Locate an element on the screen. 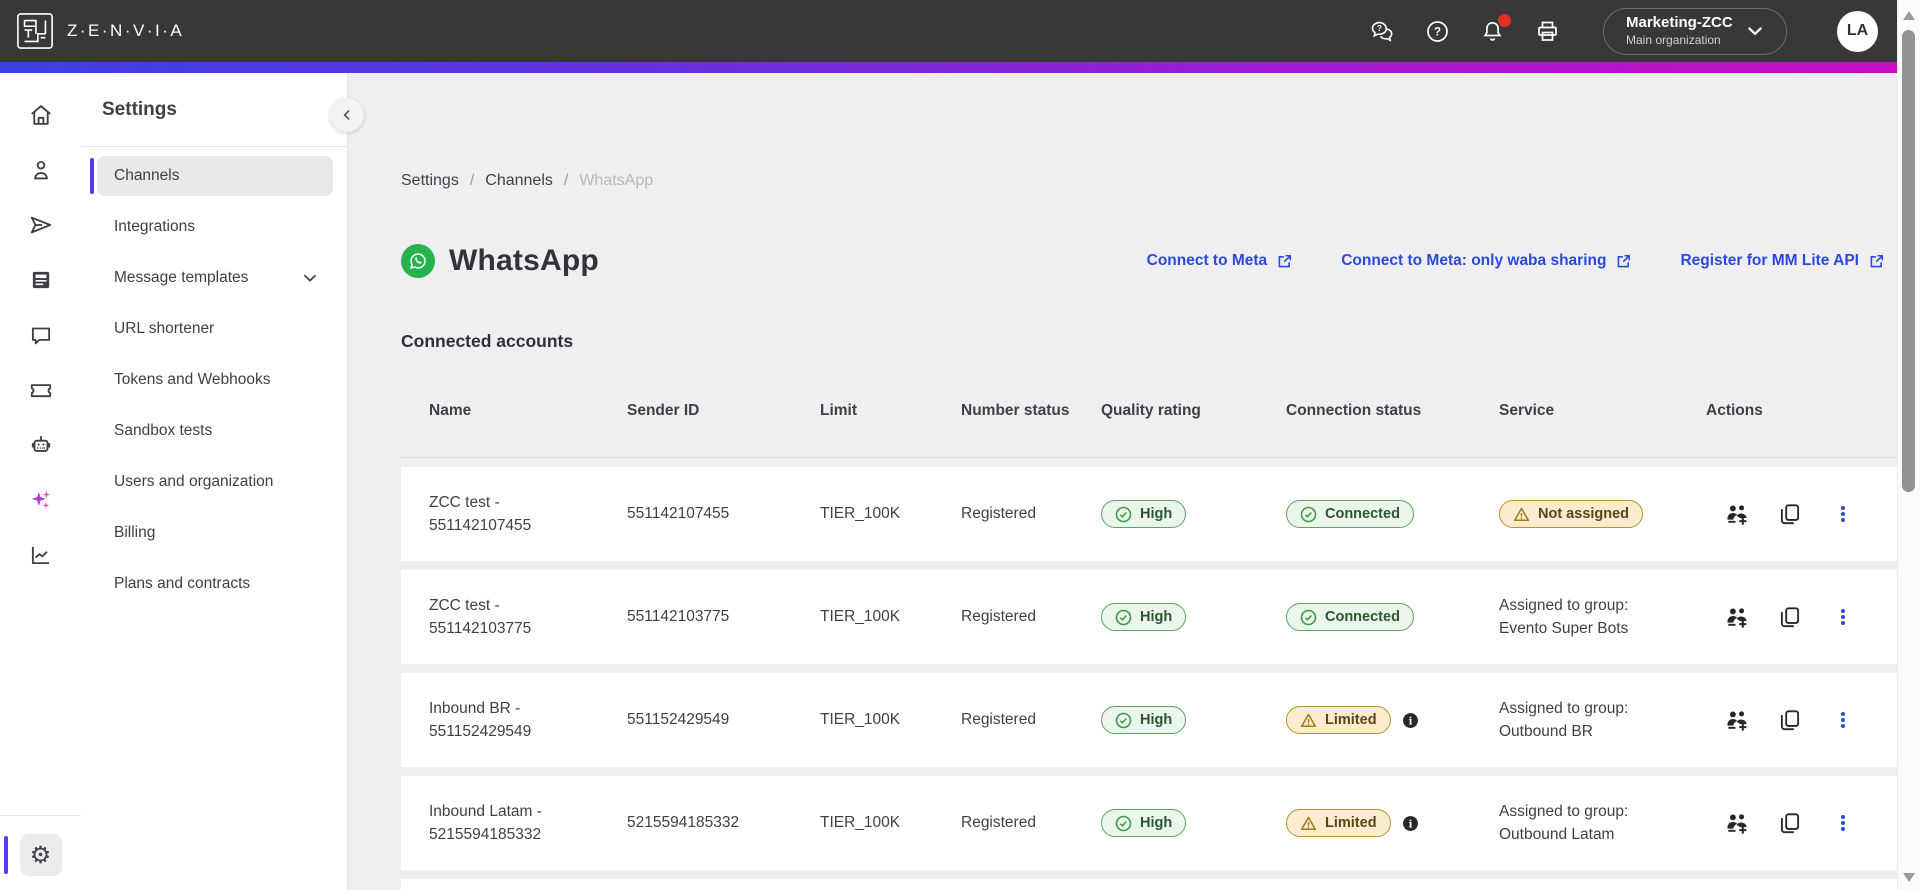 Image resolution: width=1920 pixels, height=890 pixels. notifications-bell-icon is located at coordinates (1495, 29).